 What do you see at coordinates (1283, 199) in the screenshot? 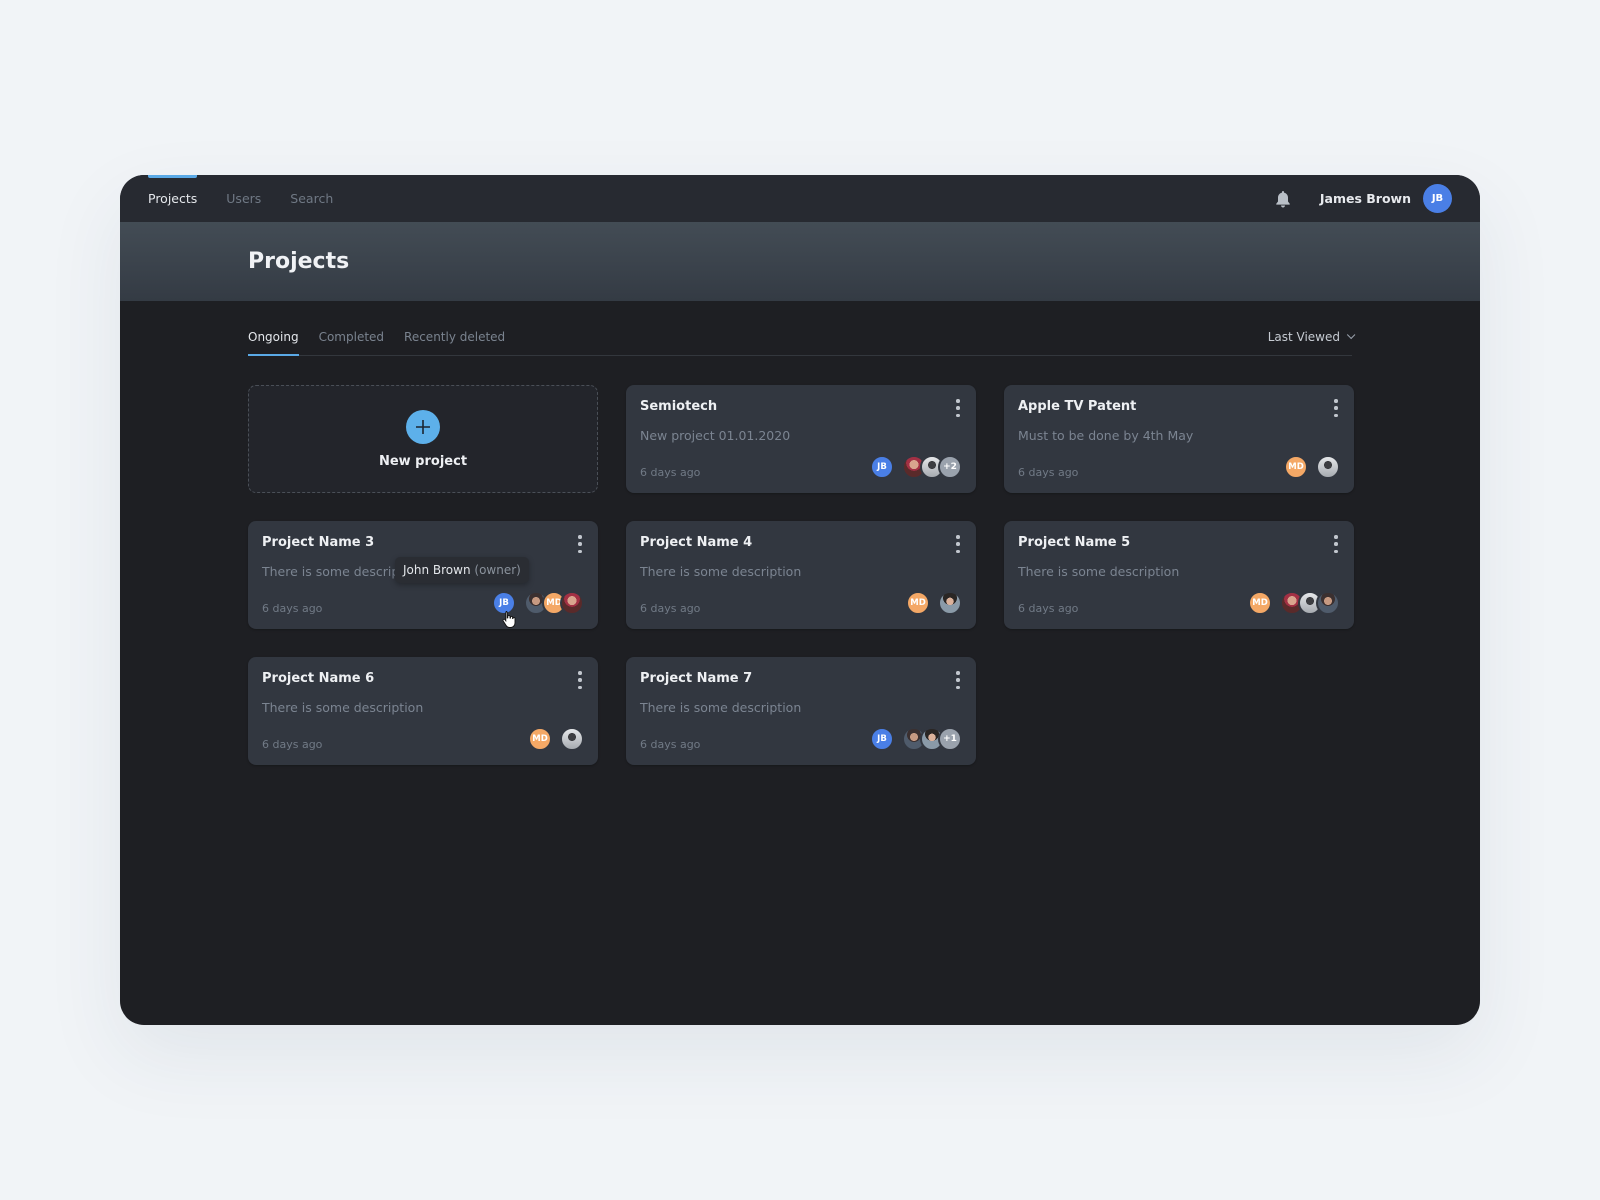
I see `bell-icon` at bounding box center [1283, 199].